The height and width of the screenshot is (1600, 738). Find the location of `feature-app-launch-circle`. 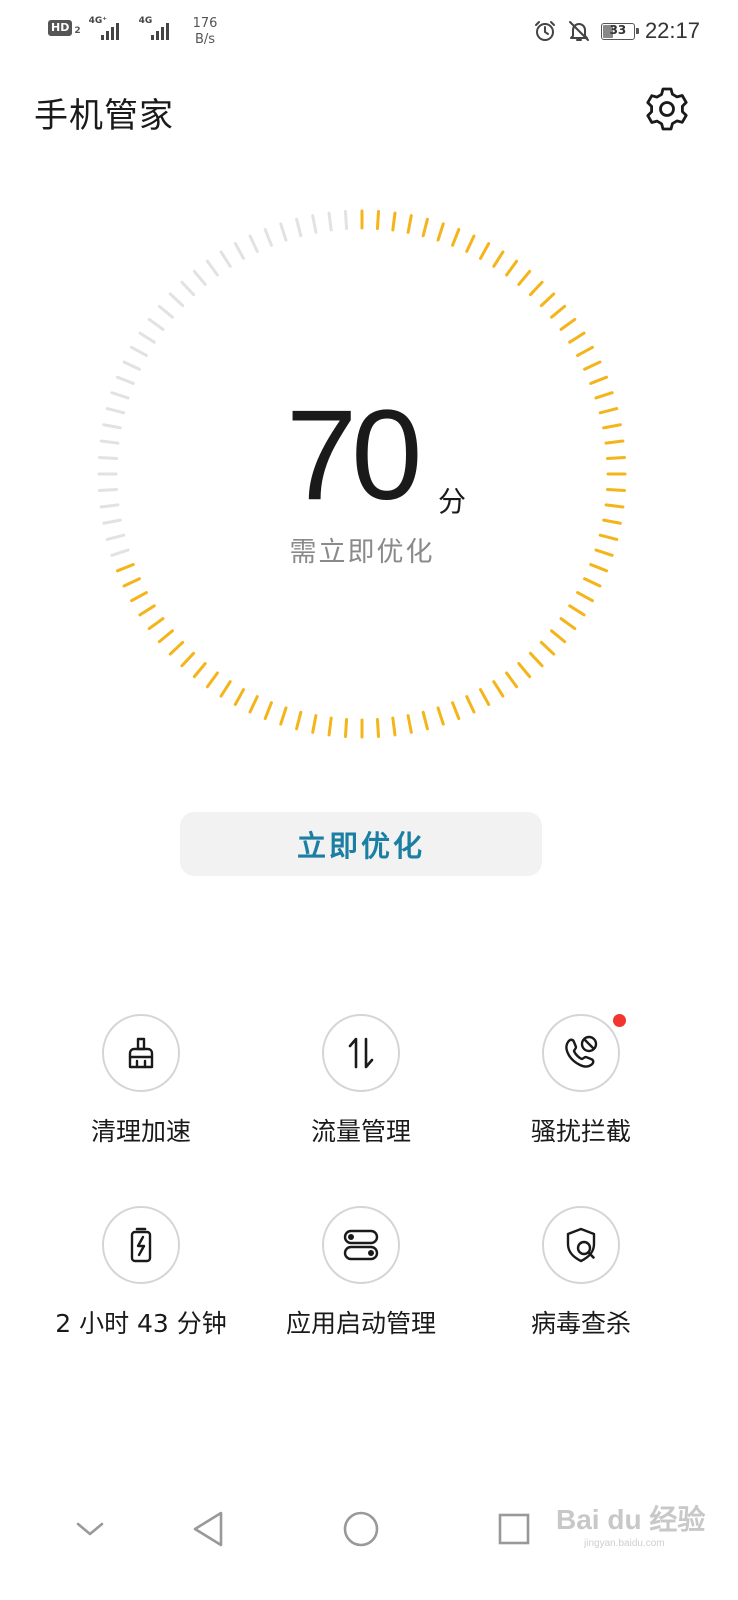

feature-app-launch-circle is located at coordinates (361, 1245).